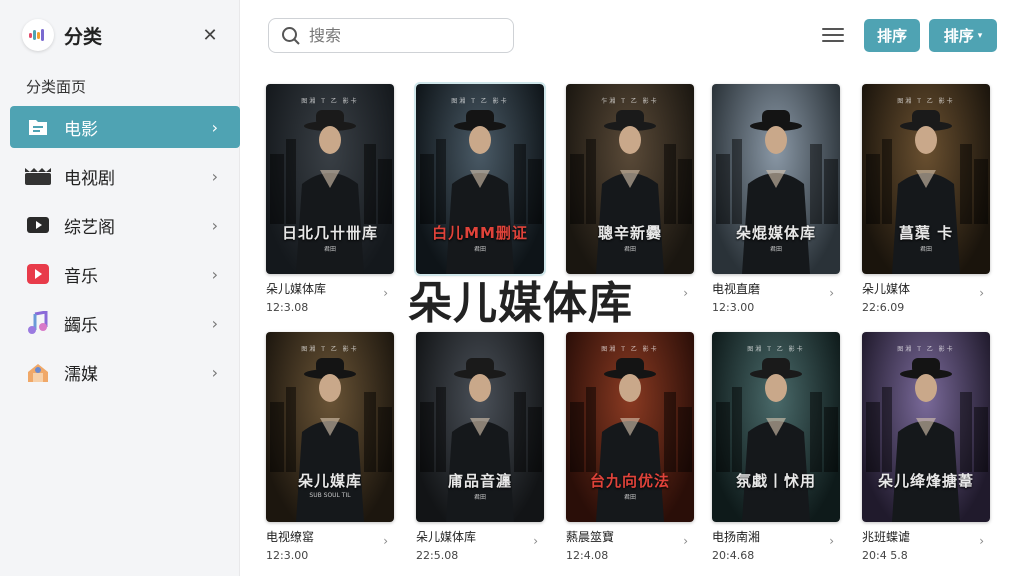 This screenshot has width=1024, height=576. What do you see at coordinates (736, 537) in the screenshot?
I see `card-name: 电扬南湘` at bounding box center [736, 537].